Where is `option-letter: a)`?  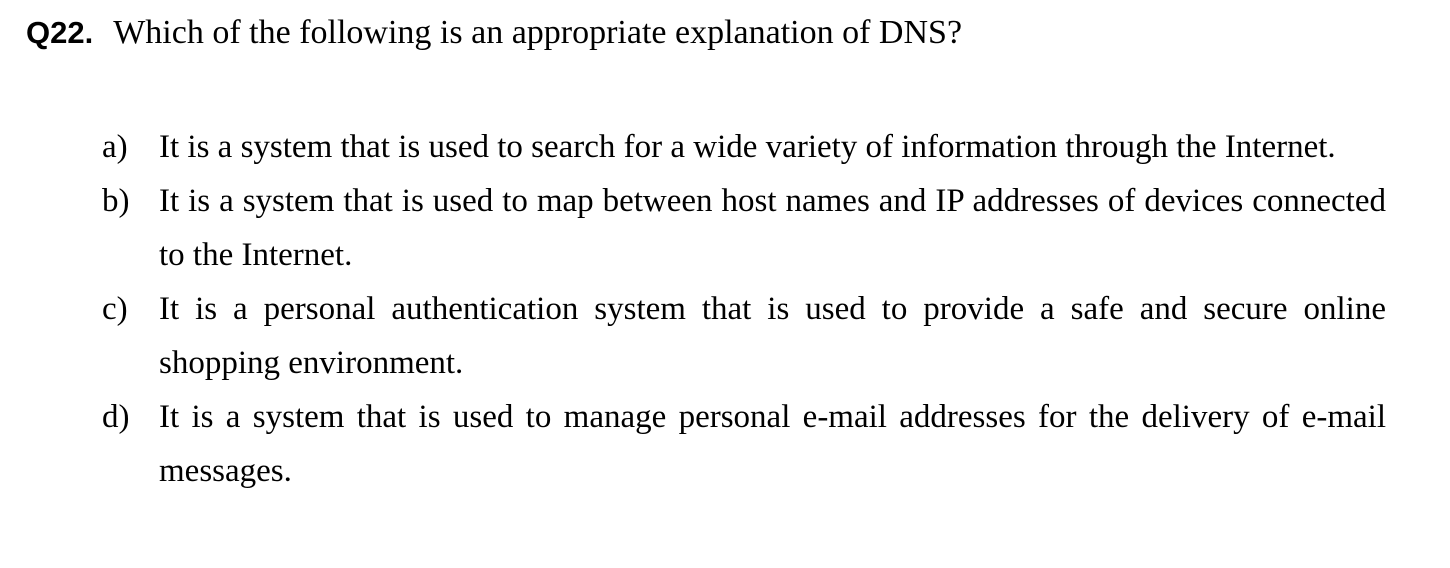
option-letter: a) is located at coordinates (115, 147).